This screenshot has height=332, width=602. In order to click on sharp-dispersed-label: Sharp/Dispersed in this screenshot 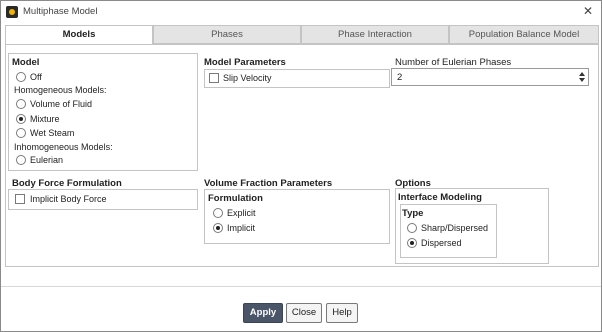, I will do `click(455, 228)`.